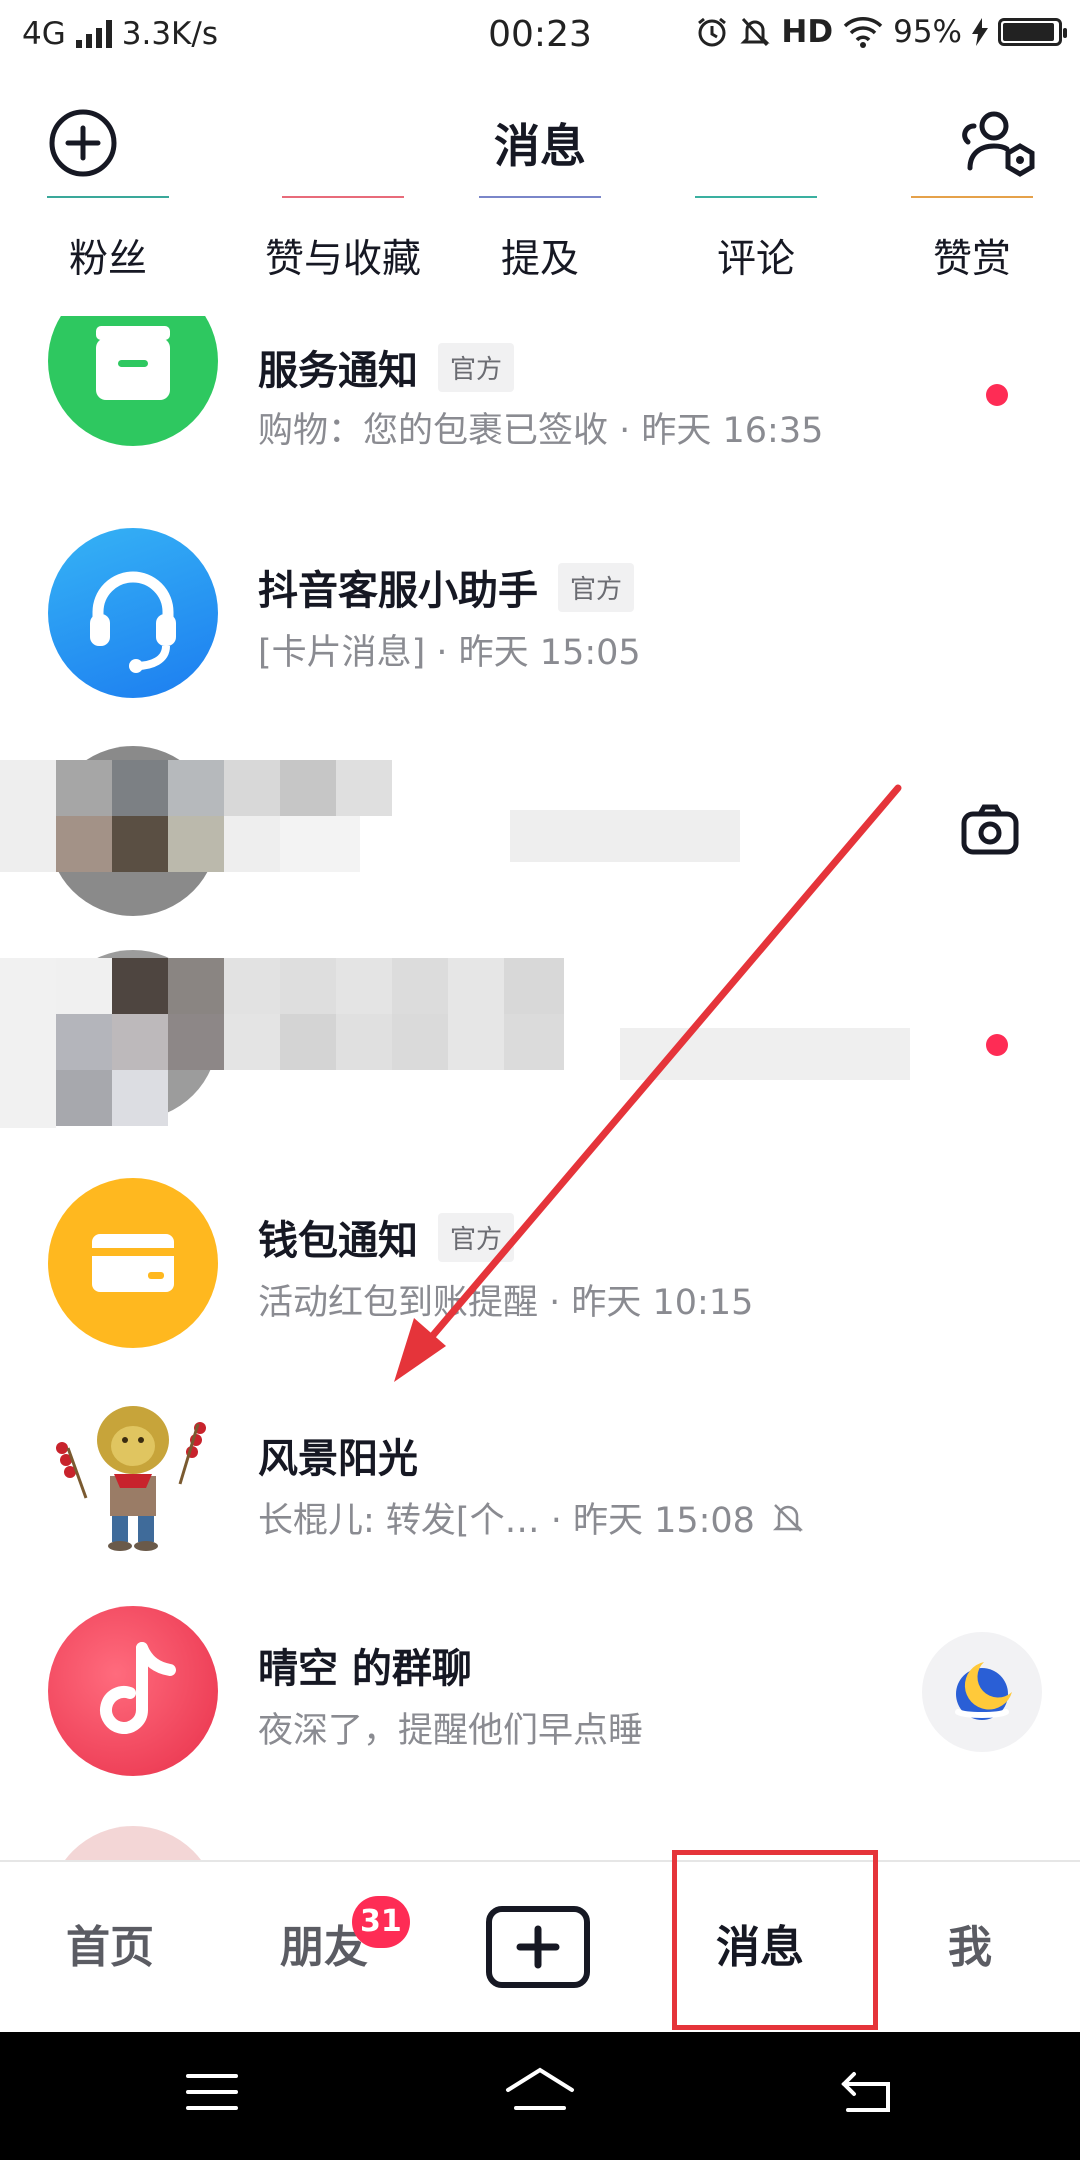 Image resolution: width=1080 pixels, height=2160 pixels. I want to click on annotation-arrow, so click(648, 1083).